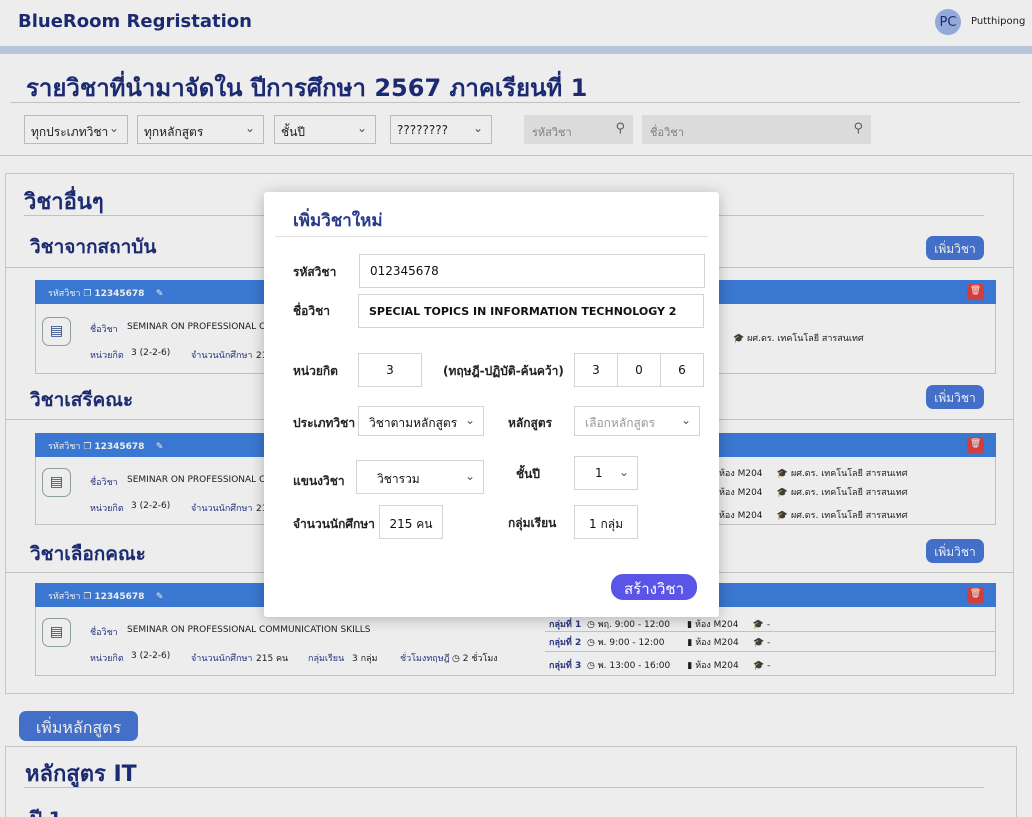  What do you see at coordinates (413, 423) in the screenshot?
I see `type-value: วิชาตามหลักสูตร` at bounding box center [413, 423].